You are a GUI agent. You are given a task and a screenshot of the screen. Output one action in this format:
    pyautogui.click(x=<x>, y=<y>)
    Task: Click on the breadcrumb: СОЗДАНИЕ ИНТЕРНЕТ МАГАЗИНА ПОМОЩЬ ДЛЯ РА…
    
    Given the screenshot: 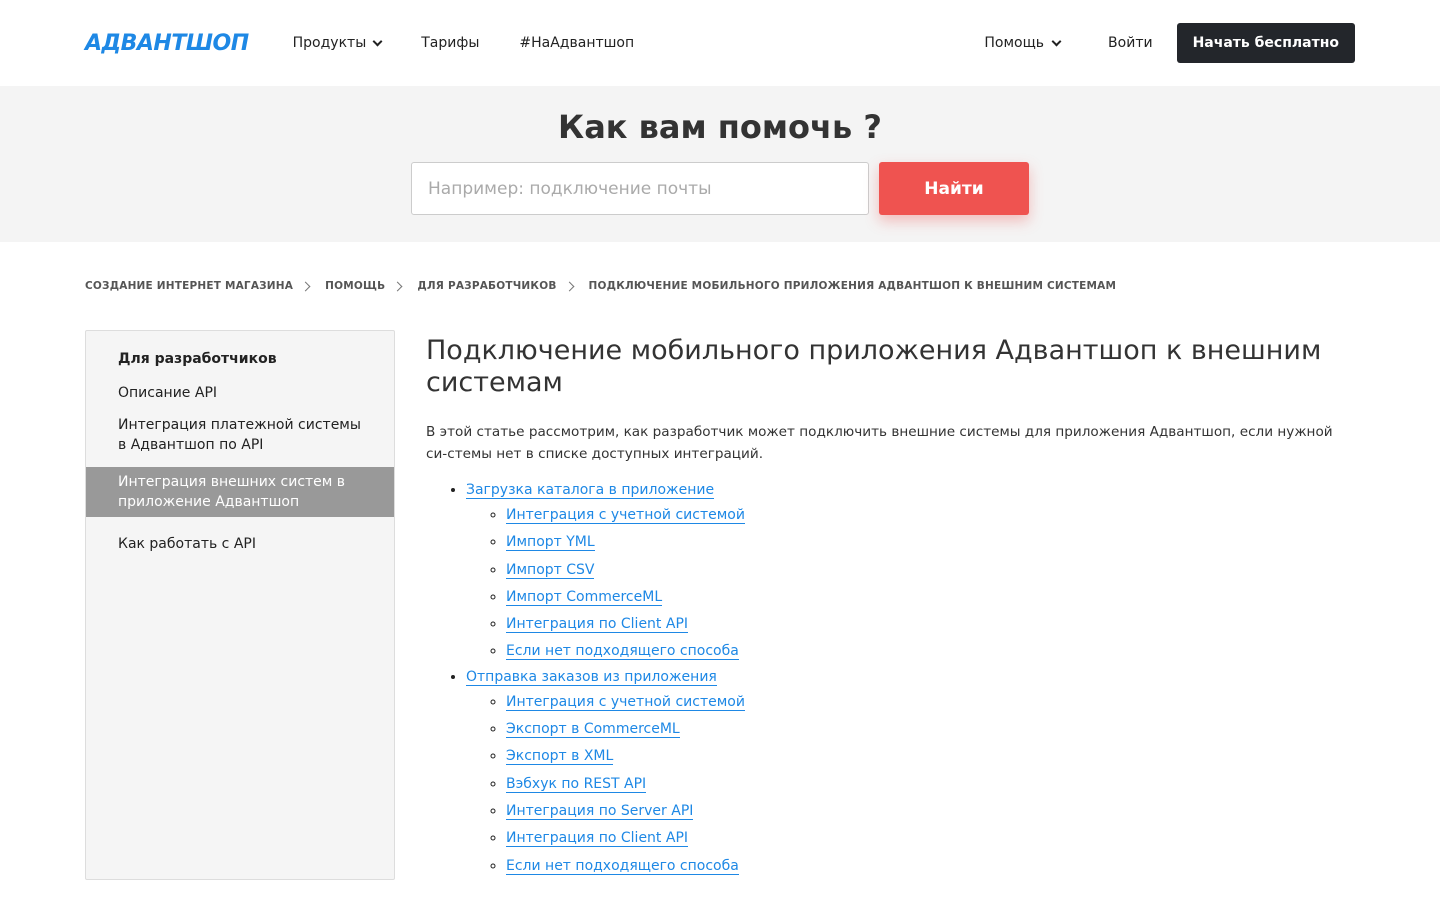 What is the action you would take?
    pyautogui.click(x=720, y=286)
    